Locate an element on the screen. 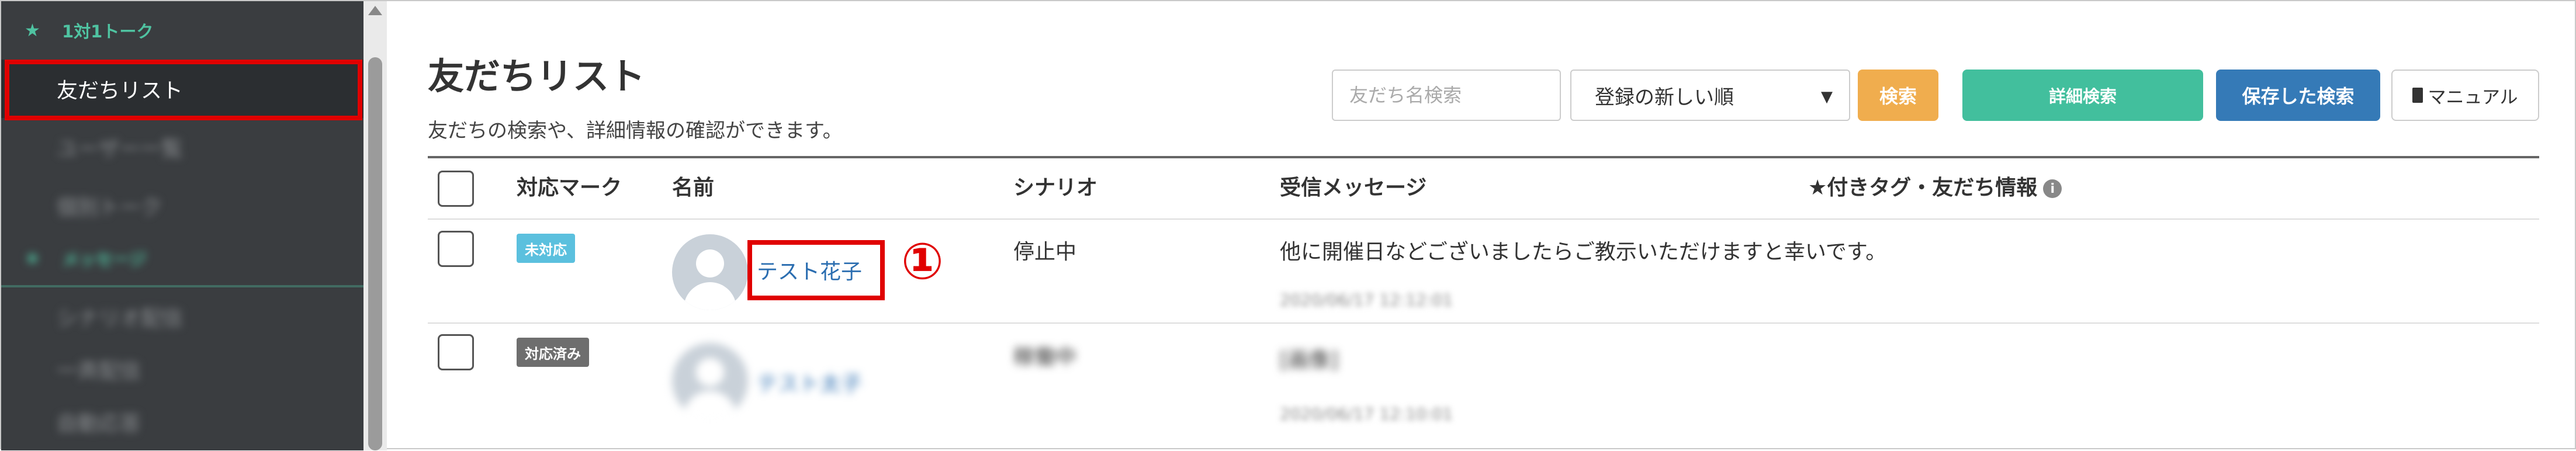 Image resolution: width=2576 pixels, height=451 pixels. info-icon: i is located at coordinates (2052, 188).